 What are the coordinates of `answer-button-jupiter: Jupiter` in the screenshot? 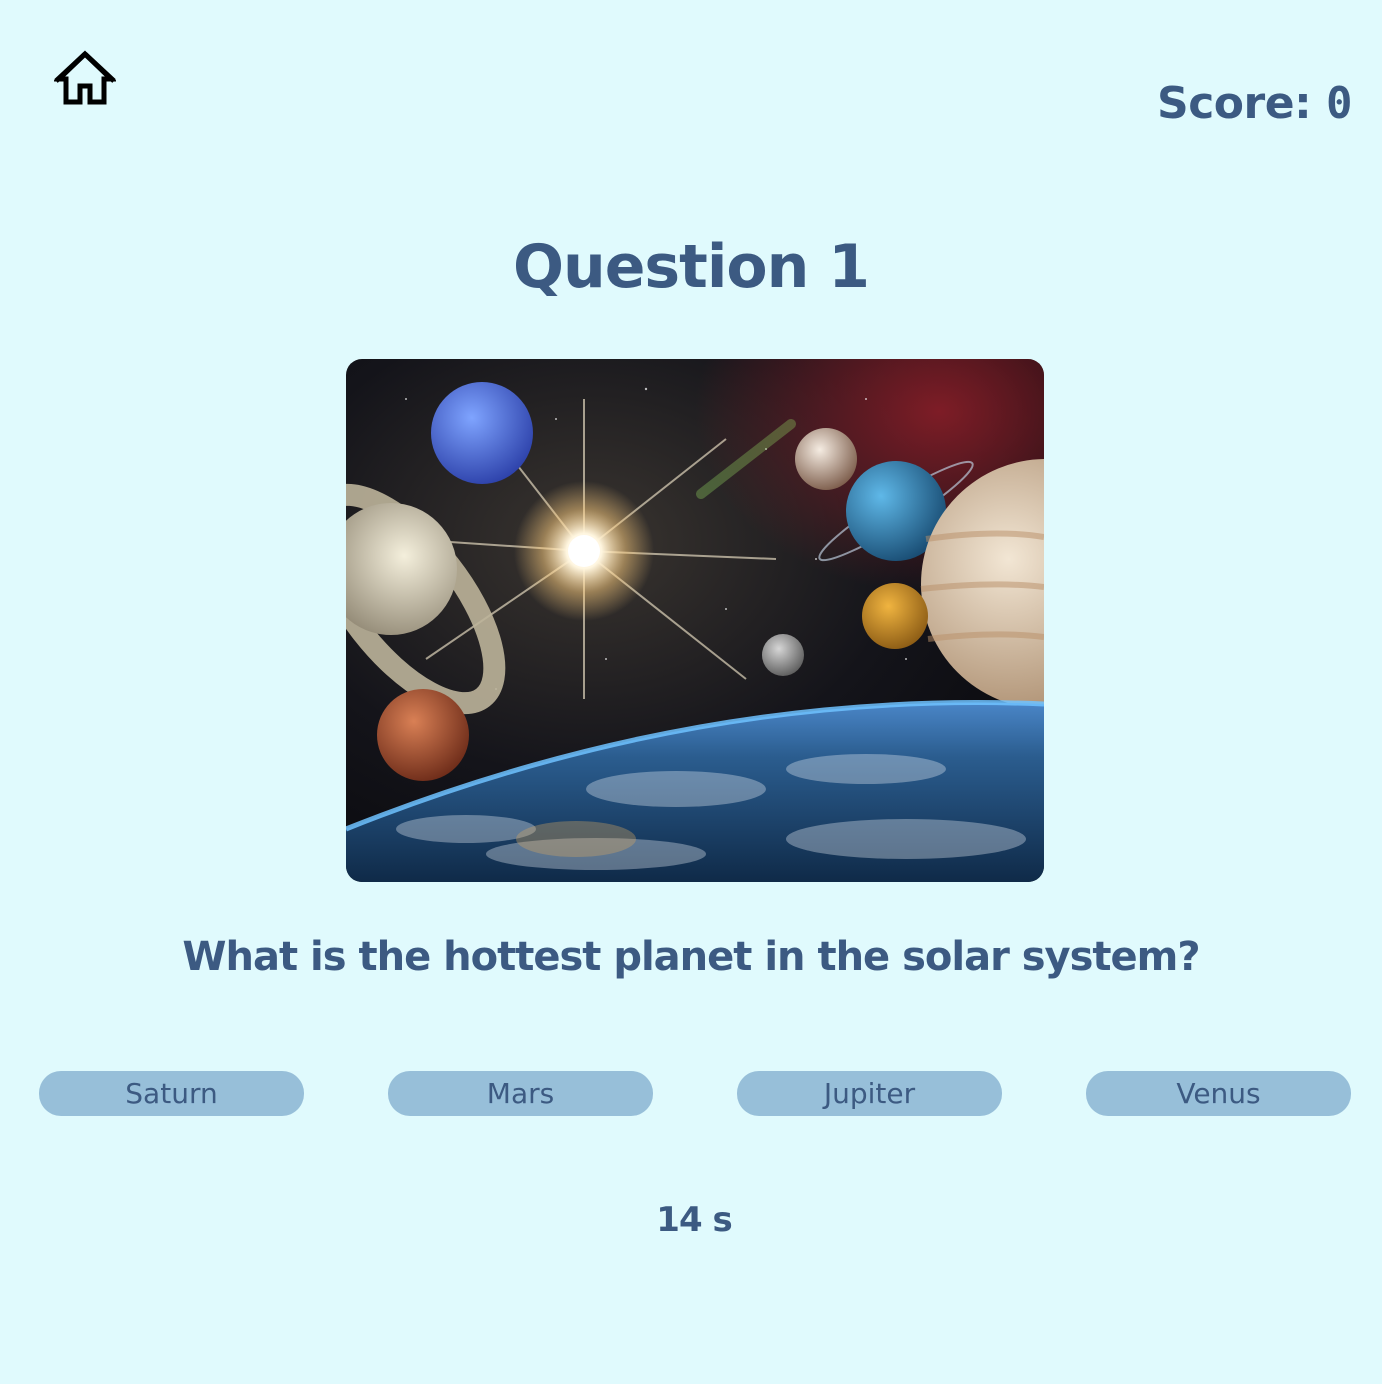 It's located at (869, 1093).